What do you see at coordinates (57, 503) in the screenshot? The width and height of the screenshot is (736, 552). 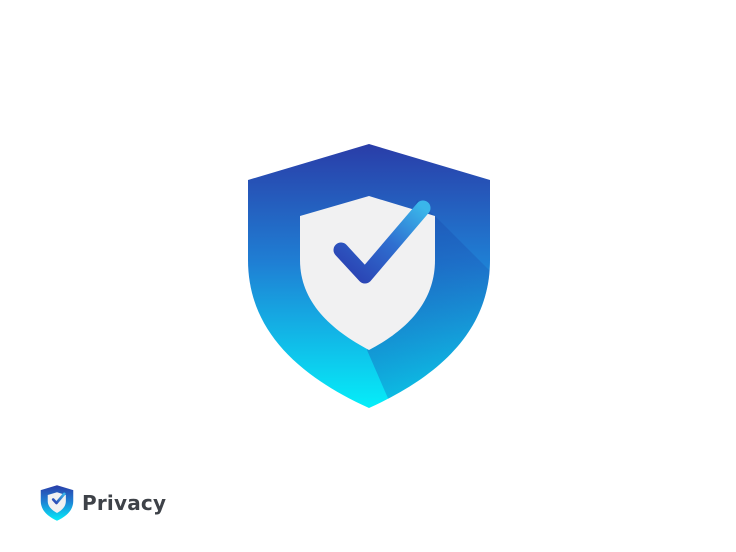 I see `shield-check-icon` at bounding box center [57, 503].